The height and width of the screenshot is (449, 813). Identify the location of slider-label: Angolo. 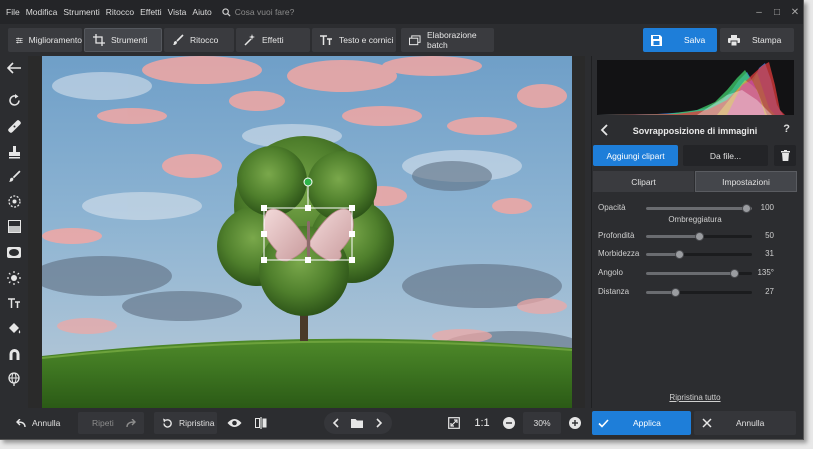
(610, 272).